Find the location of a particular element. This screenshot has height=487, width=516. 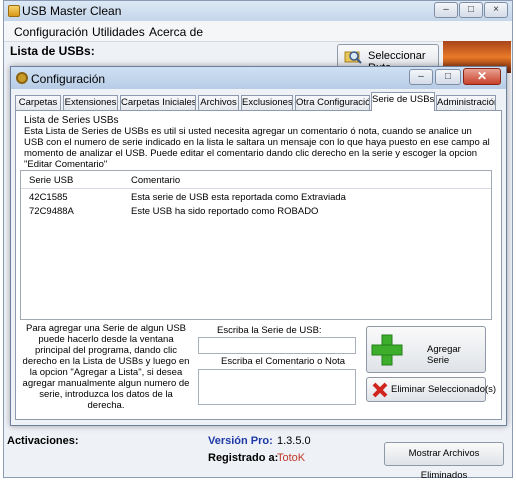

list-header: Serie USB Comentario is located at coordinates (256, 180).